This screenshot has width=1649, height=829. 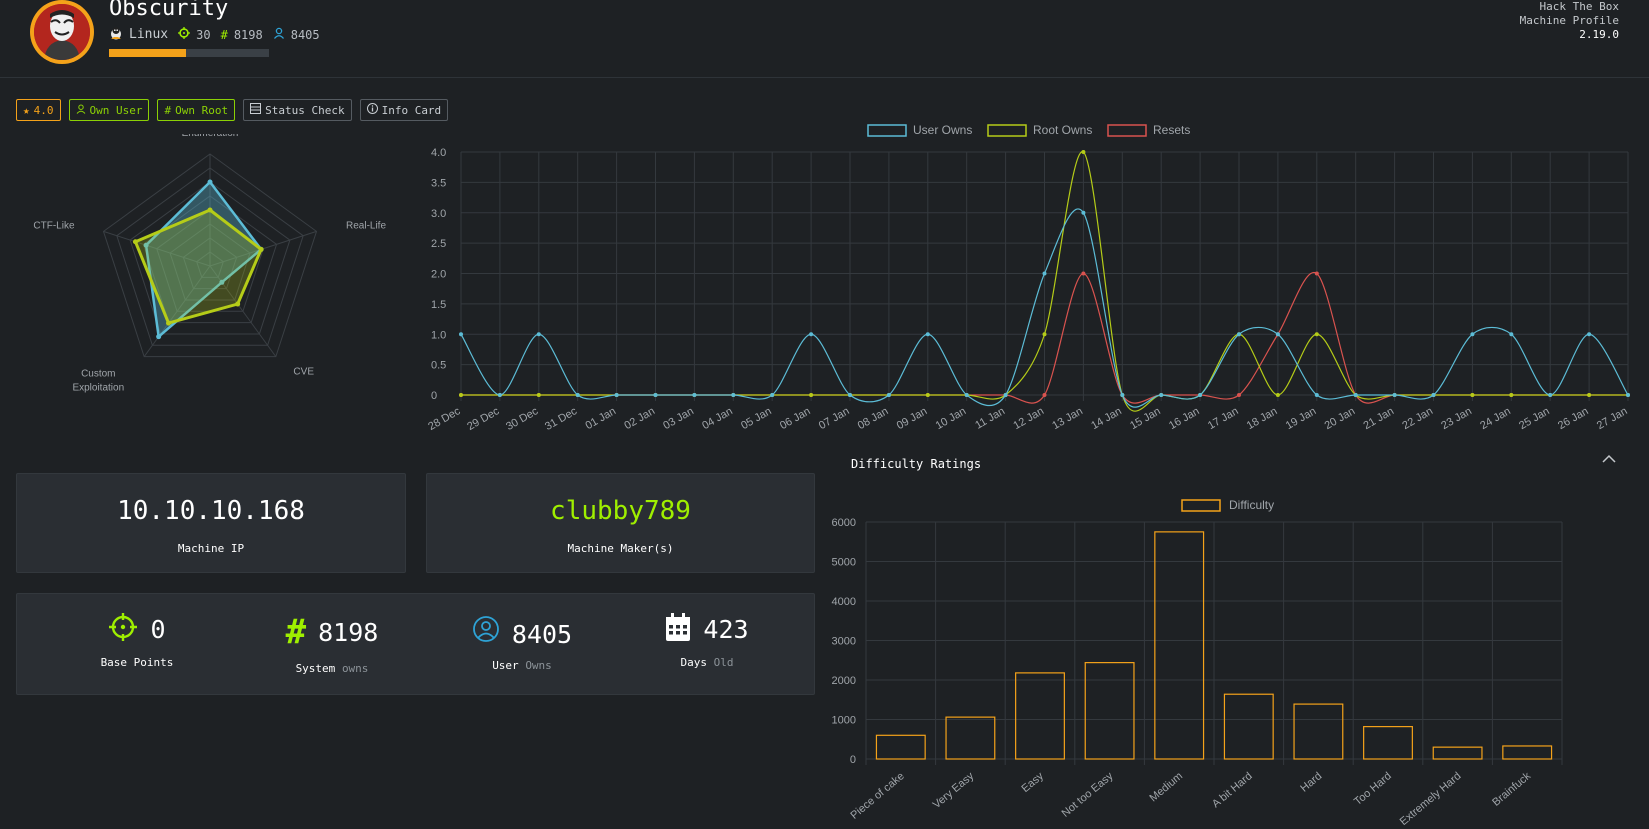 I want to click on user-owns-label: User Owns, so click(x=522, y=665).